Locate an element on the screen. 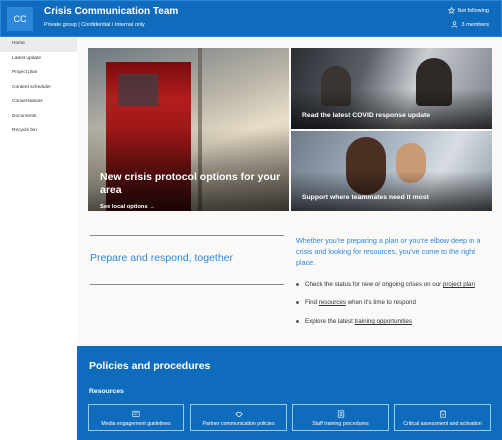  partner-communication-button: Partner communication policies is located at coordinates (238, 417).